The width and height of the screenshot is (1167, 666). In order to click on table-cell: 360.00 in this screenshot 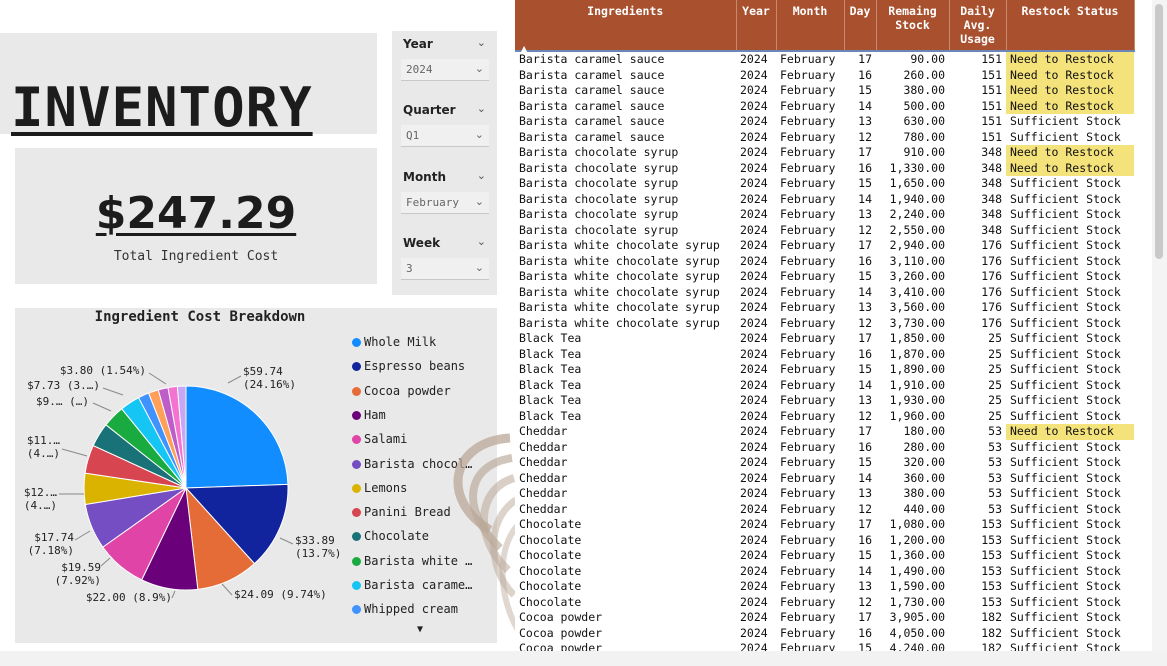, I will do `click(924, 477)`.